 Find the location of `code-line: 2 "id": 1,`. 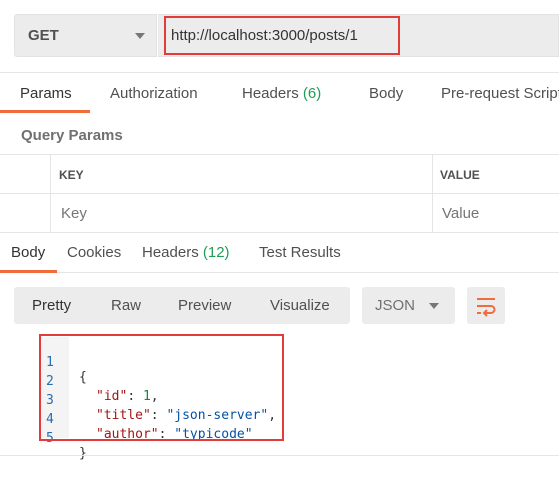

code-line: 2 "id": 1, is located at coordinates (102, 389).